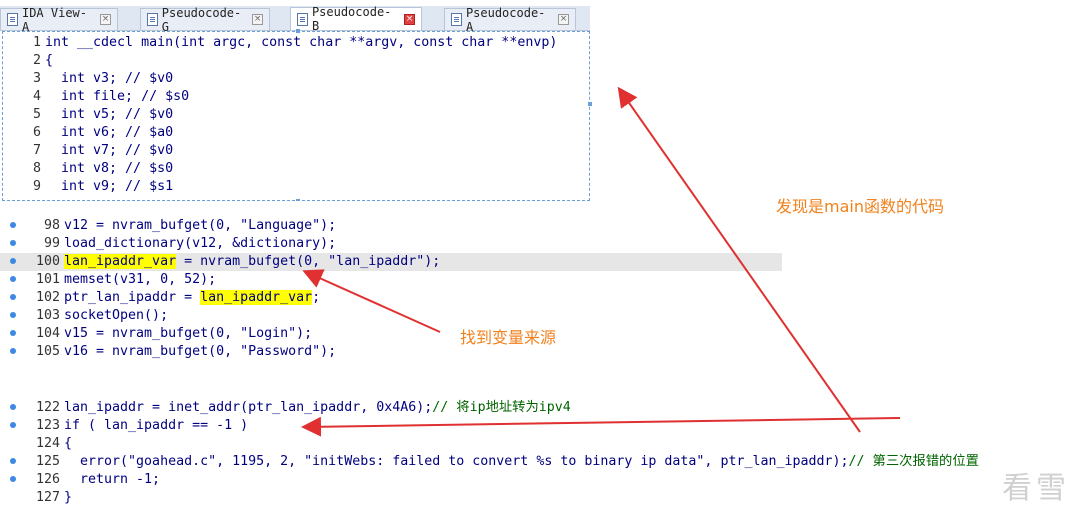 Image resolution: width=1080 pixels, height=515 pixels. What do you see at coordinates (601, 426) in the screenshot?
I see `arrow-to-if-check` at bounding box center [601, 426].